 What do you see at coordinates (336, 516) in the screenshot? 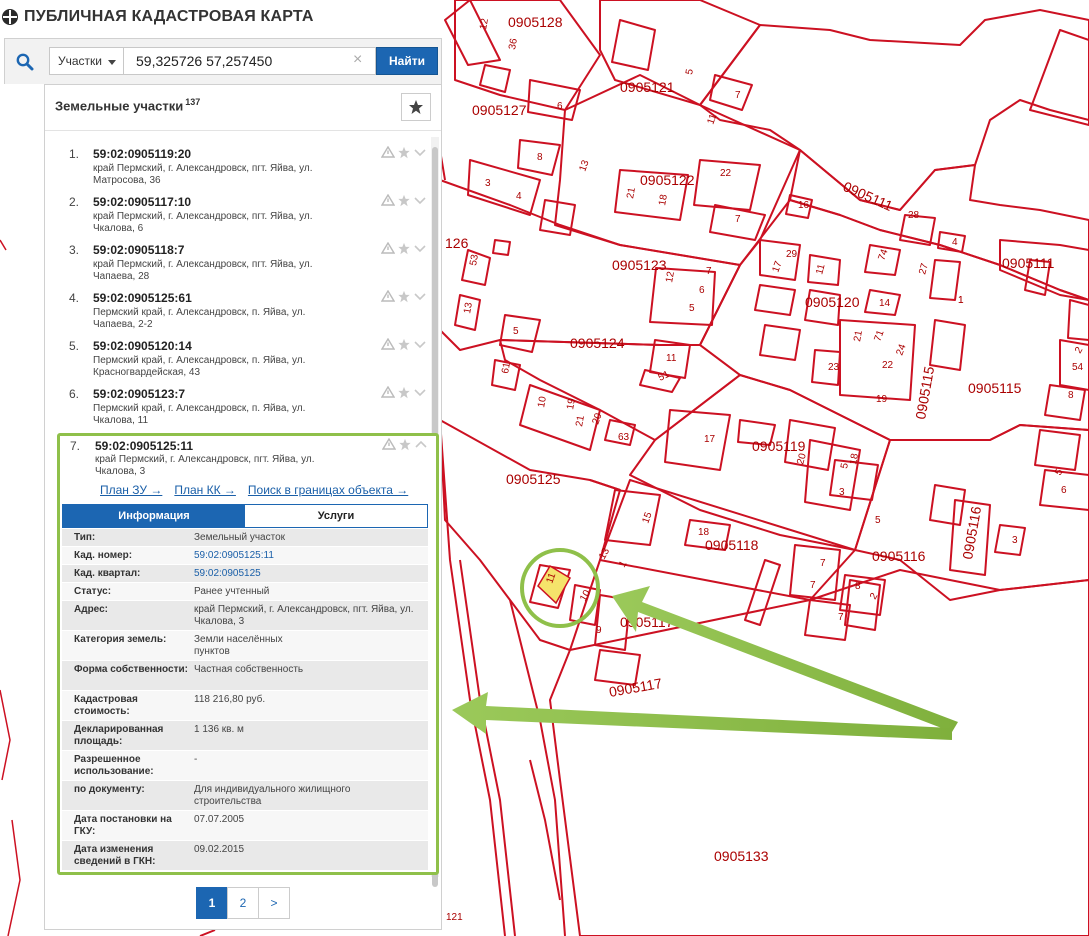
I see `tab-services: Услуги` at bounding box center [336, 516].